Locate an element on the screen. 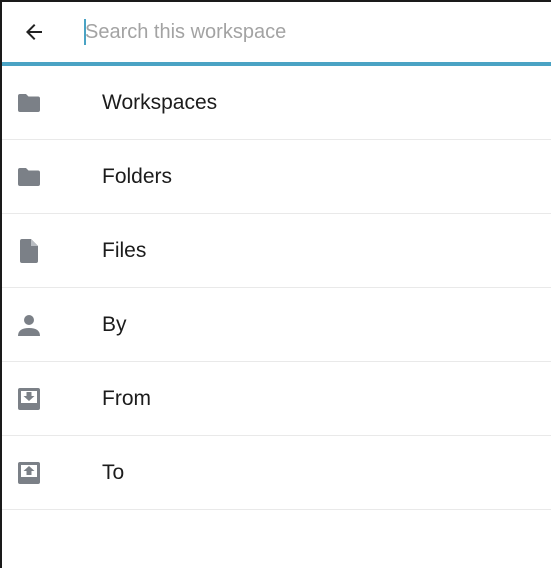 The height and width of the screenshot is (568, 551). filter-item-label: To is located at coordinates (113, 472).